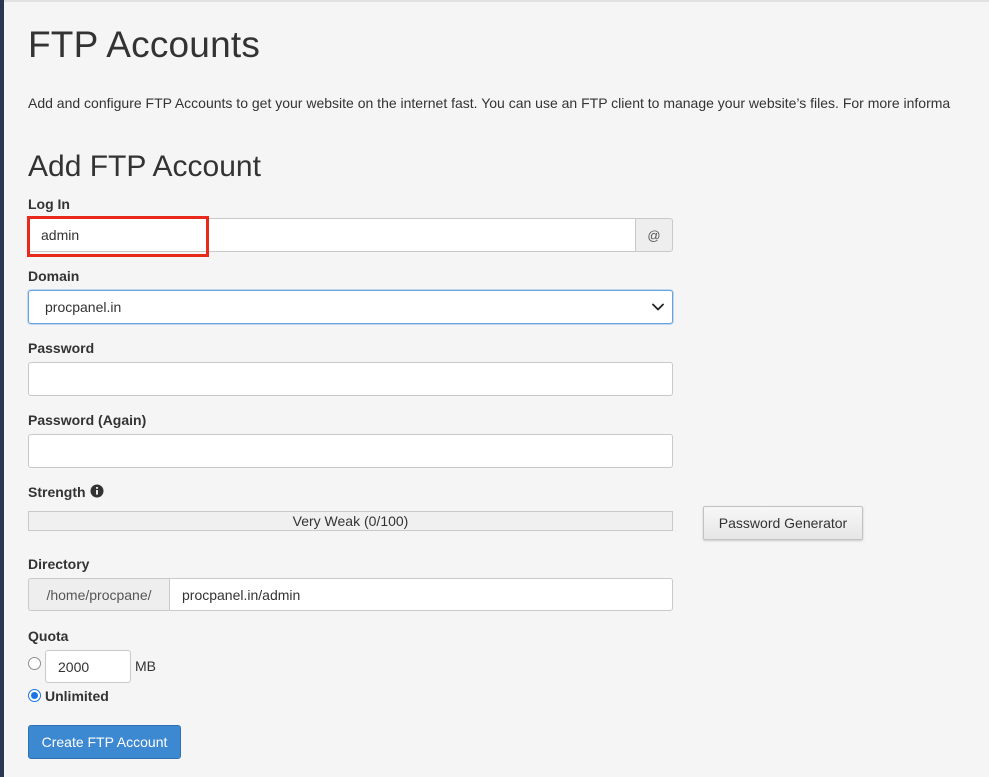  Describe the element at coordinates (48, 636) in the screenshot. I see `quota-label: Quota` at that location.